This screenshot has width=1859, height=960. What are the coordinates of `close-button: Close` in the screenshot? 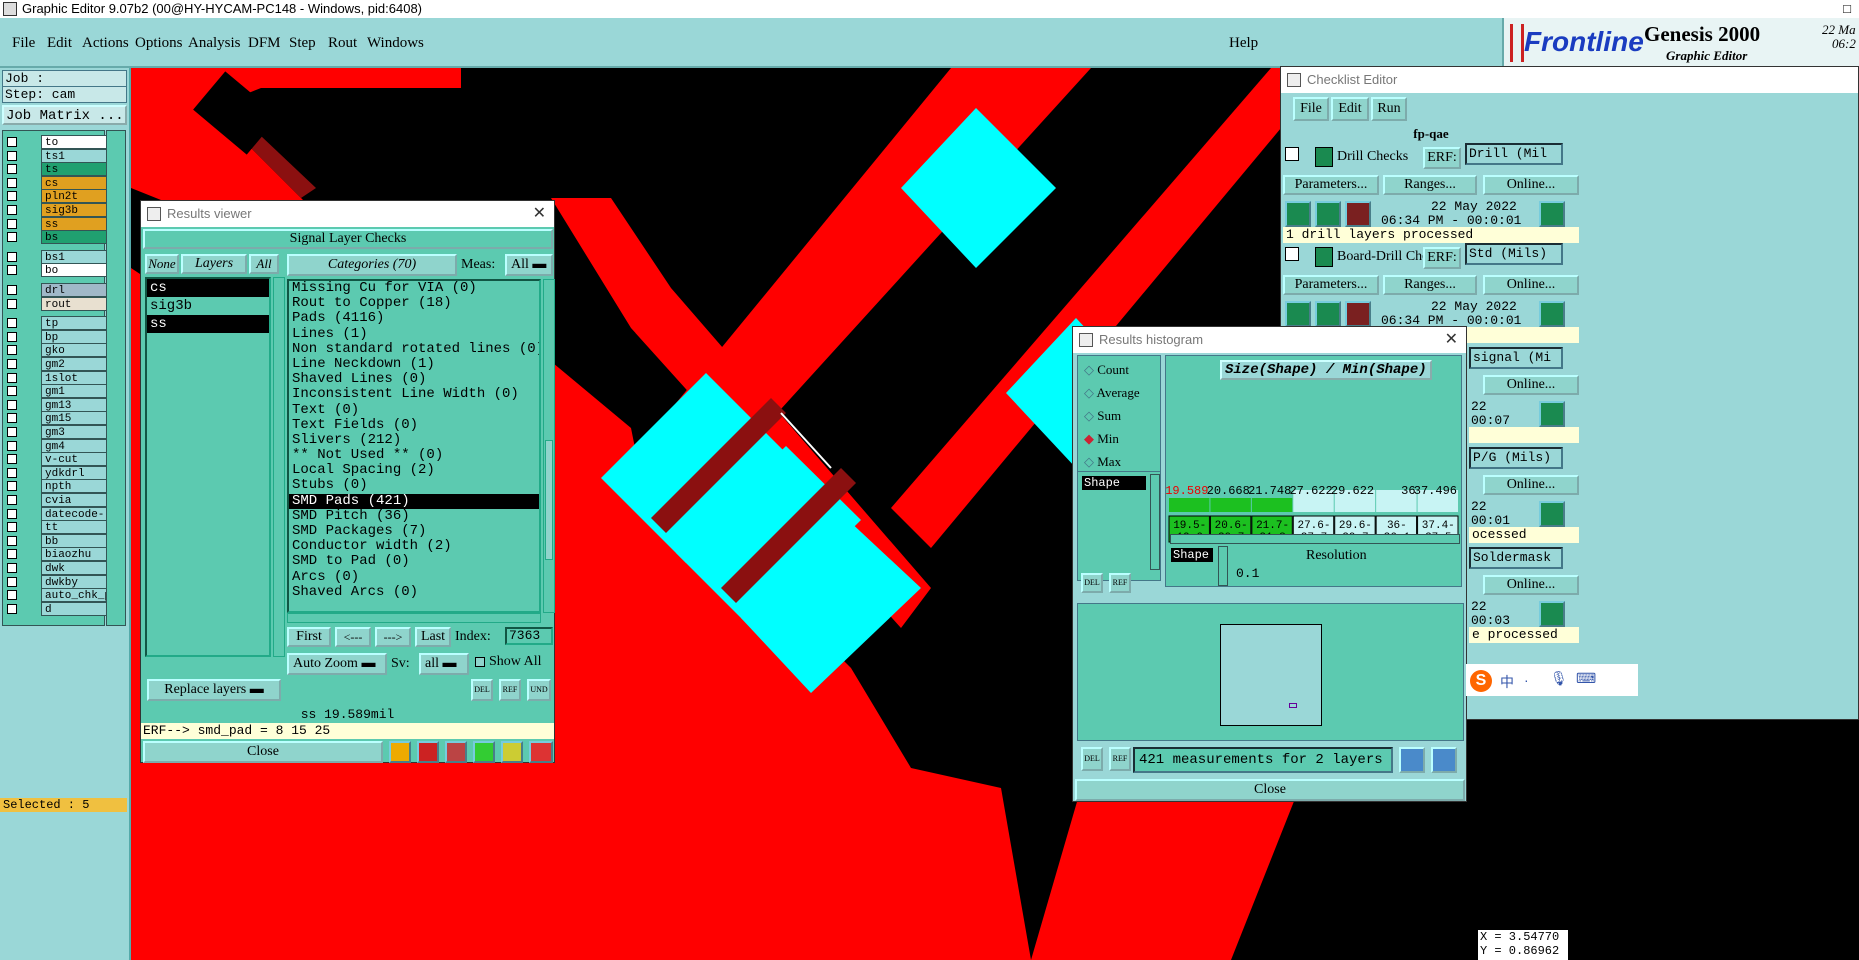 It's located at (263, 752).